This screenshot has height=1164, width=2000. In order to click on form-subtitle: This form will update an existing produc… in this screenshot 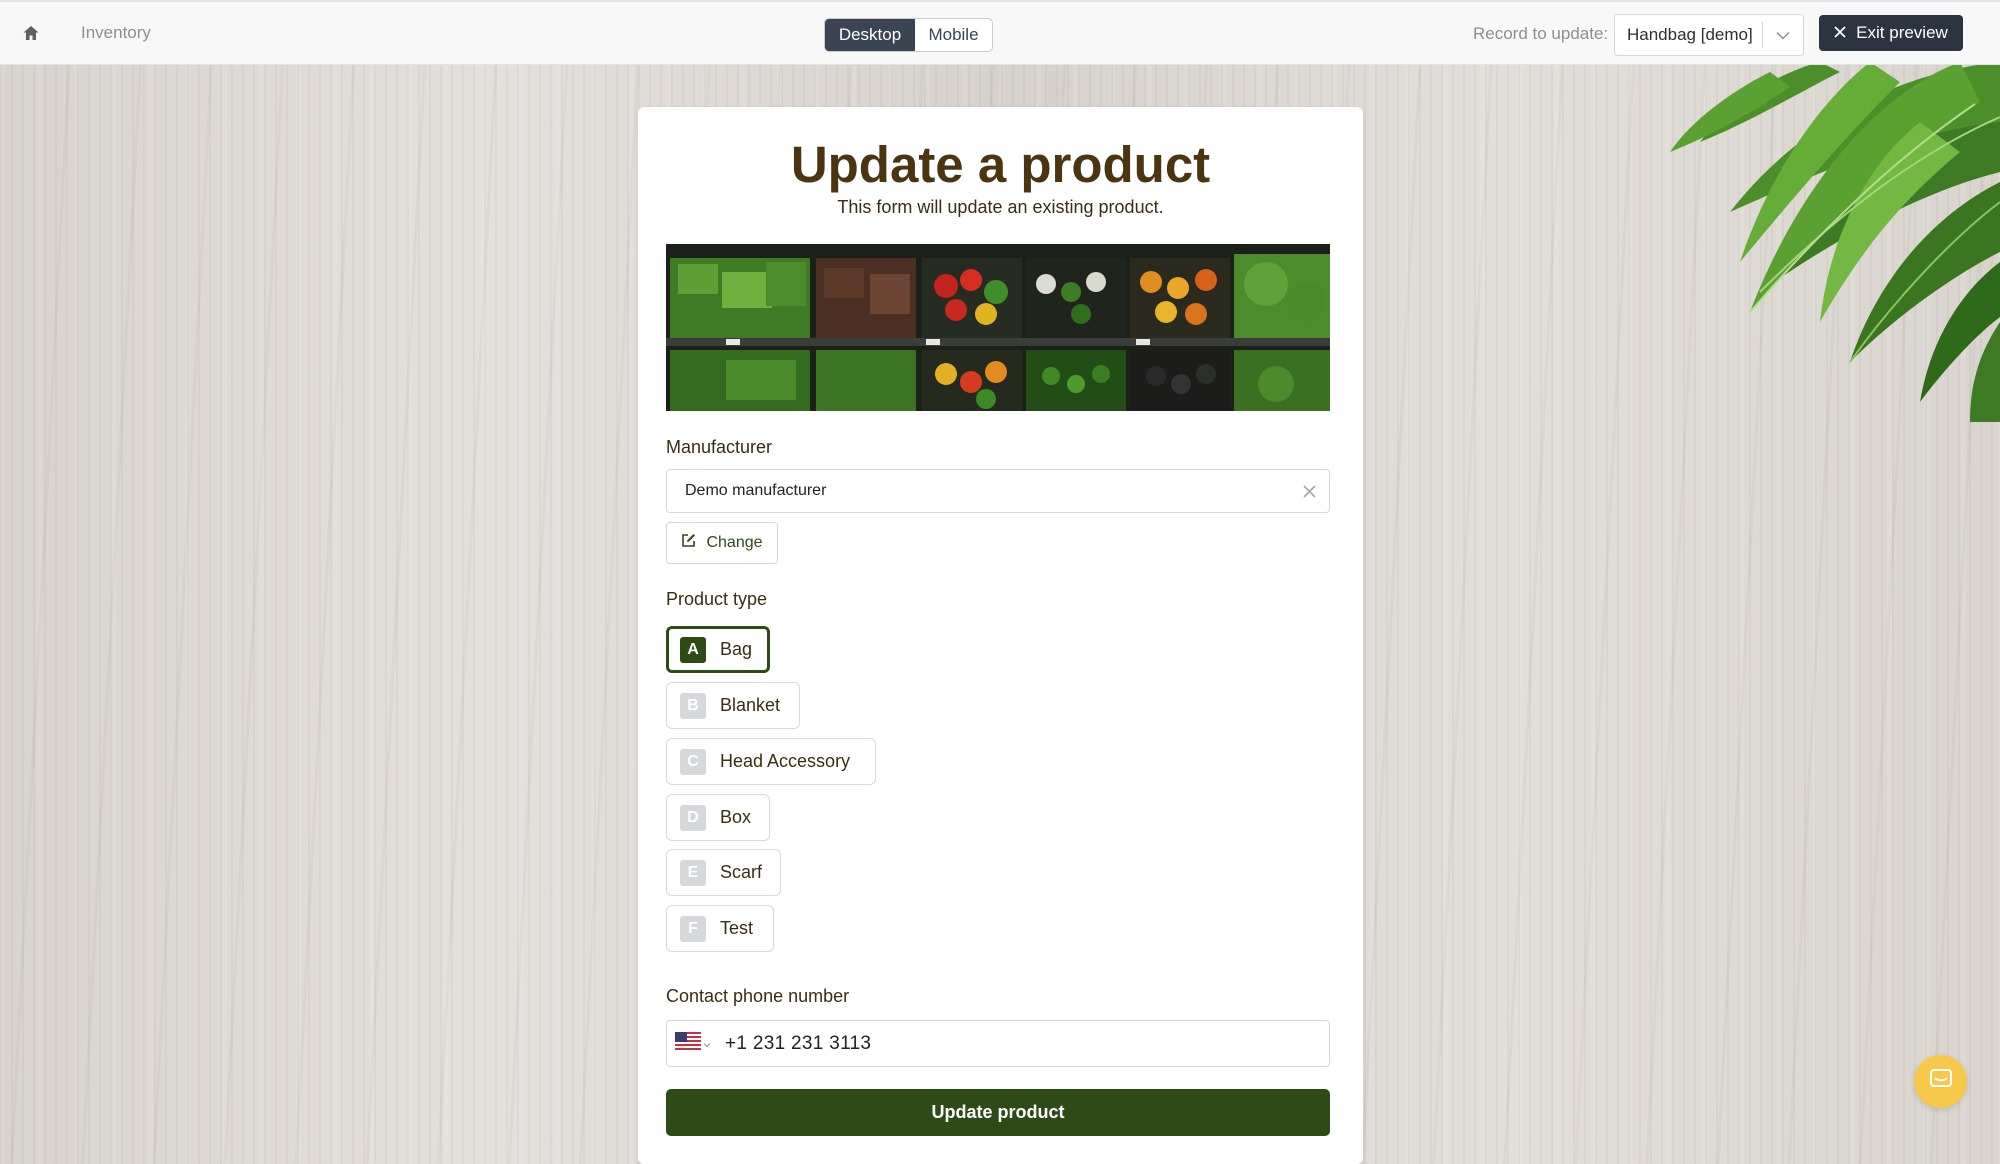, I will do `click(1000, 207)`.